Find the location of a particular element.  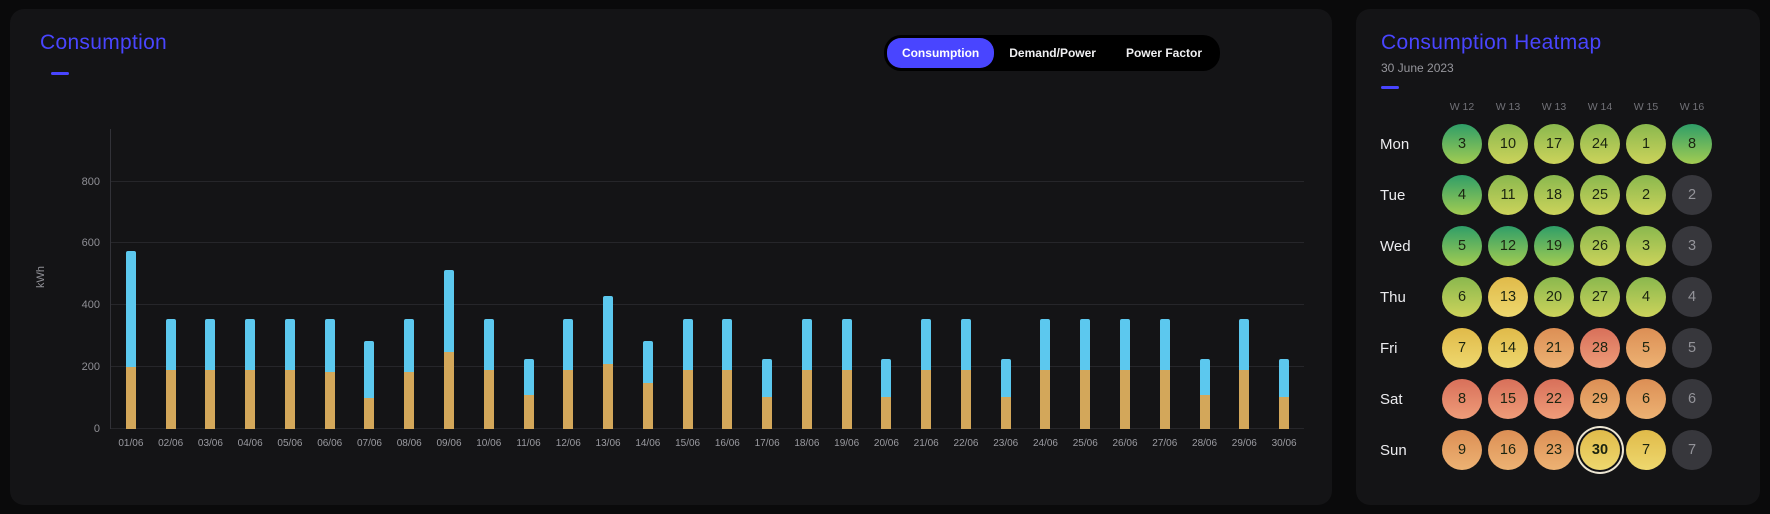

bar-slot: 29/06 is located at coordinates (1244, 289).